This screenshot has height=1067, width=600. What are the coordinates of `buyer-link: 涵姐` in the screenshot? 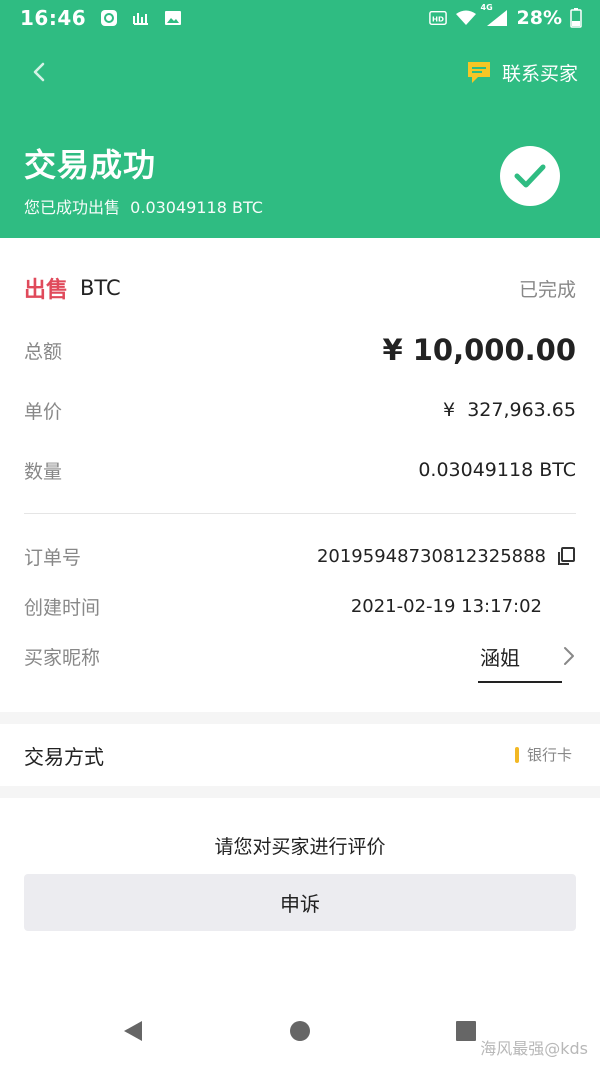 It's located at (527, 659).